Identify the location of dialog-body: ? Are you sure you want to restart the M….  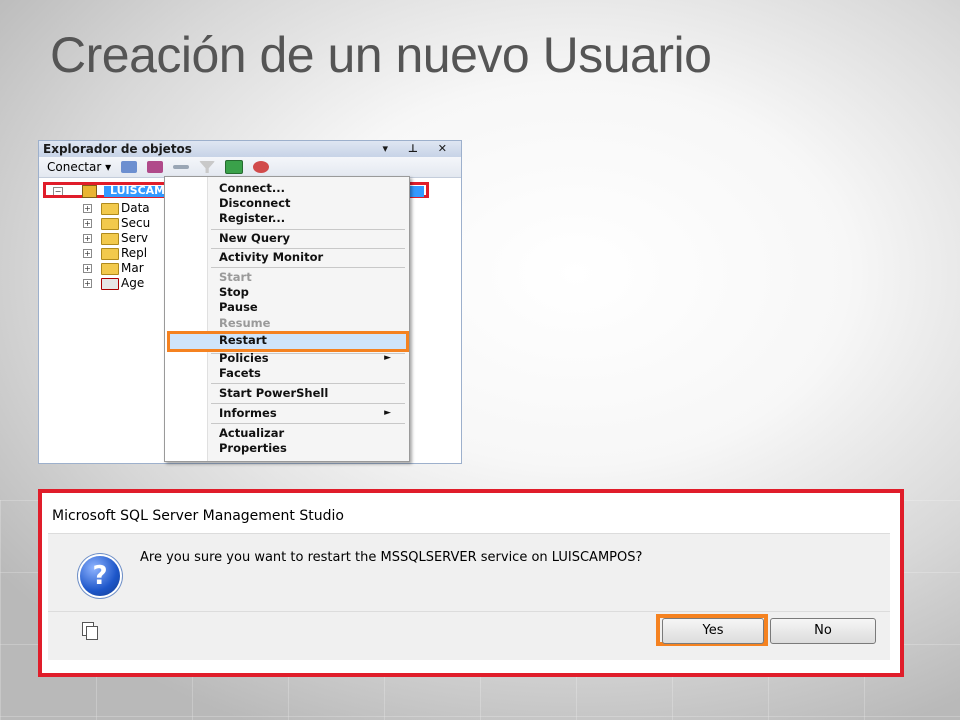
(469, 572).